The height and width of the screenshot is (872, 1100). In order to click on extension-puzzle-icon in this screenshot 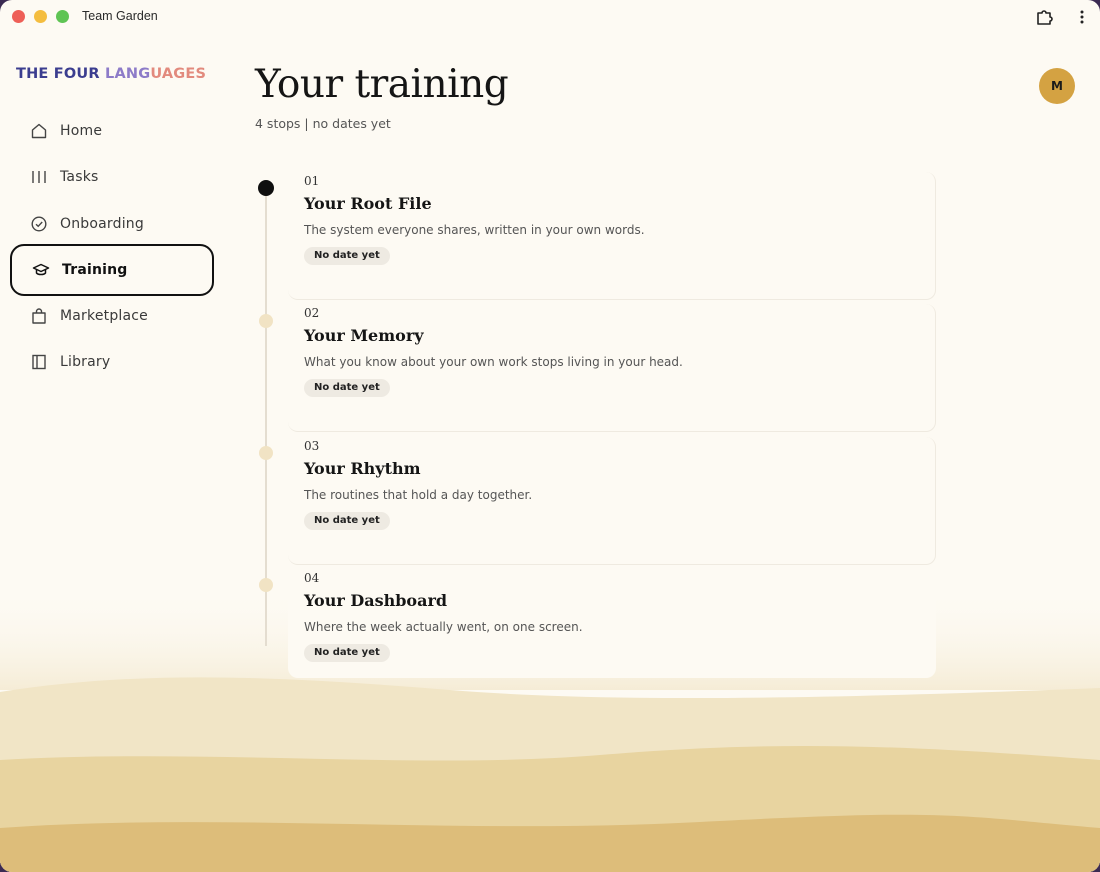, I will do `click(1044, 17)`.